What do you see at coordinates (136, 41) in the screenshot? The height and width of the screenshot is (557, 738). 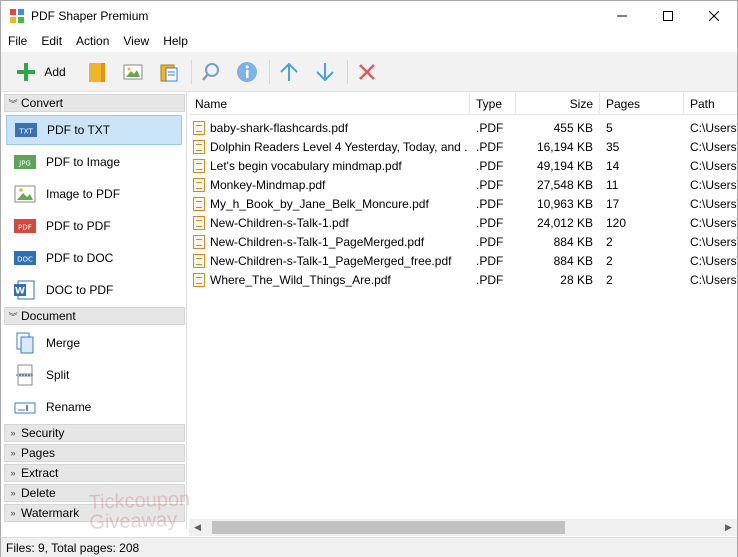 I see `menu-view: View` at bounding box center [136, 41].